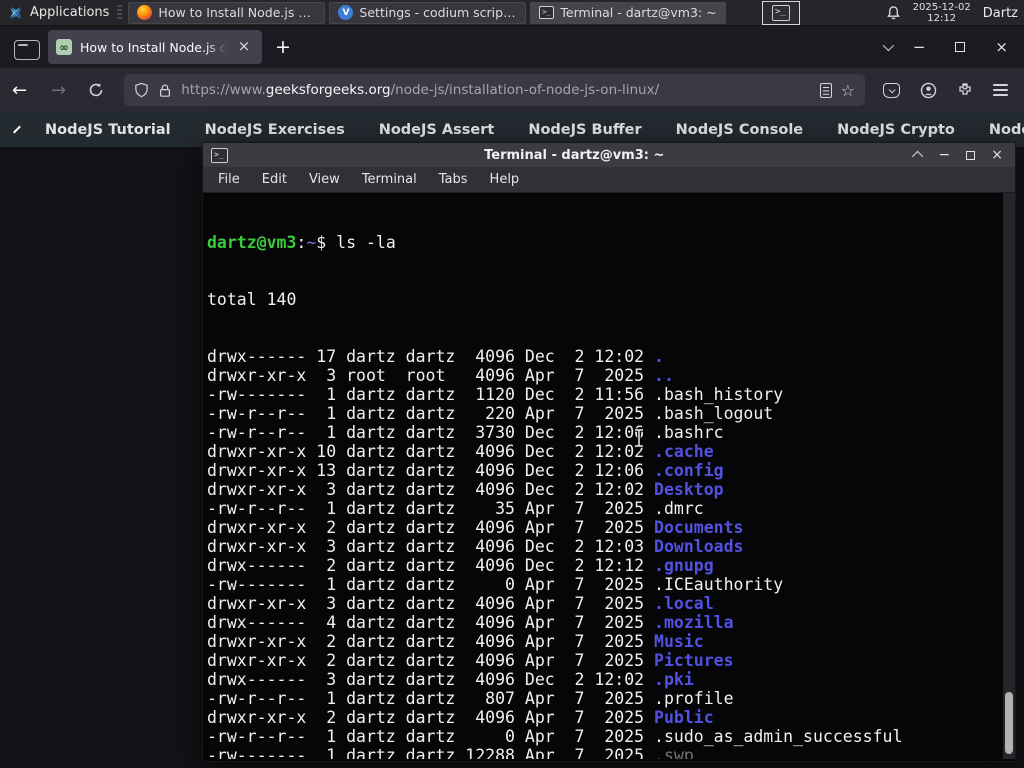 This screenshot has height=768, width=1024. Describe the element at coordinates (965, 90) in the screenshot. I see `extensions-icon` at that location.